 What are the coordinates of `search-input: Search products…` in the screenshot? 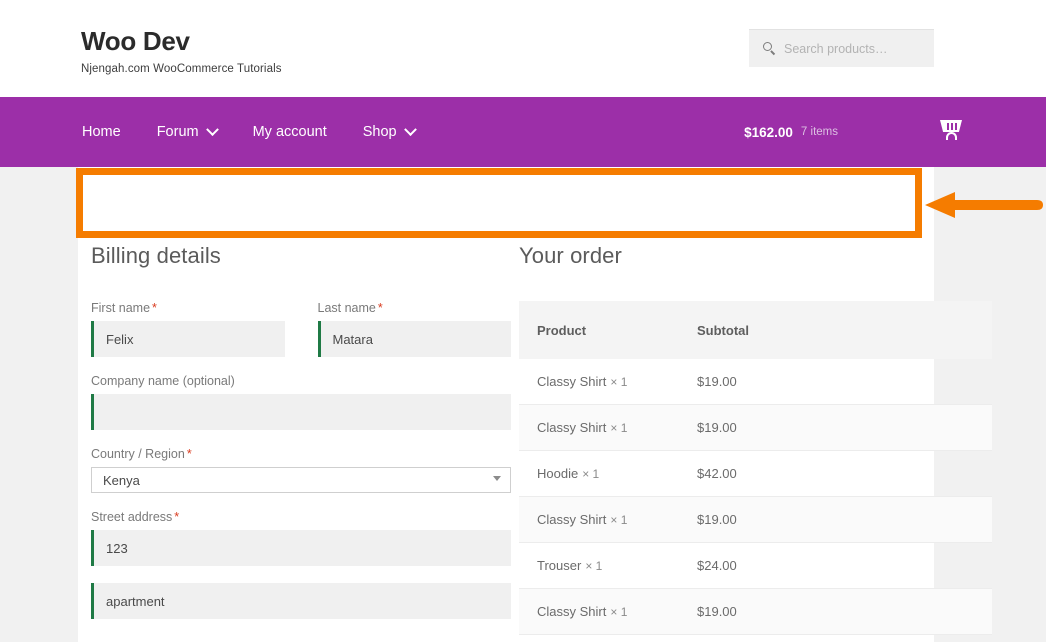 It's located at (836, 49).